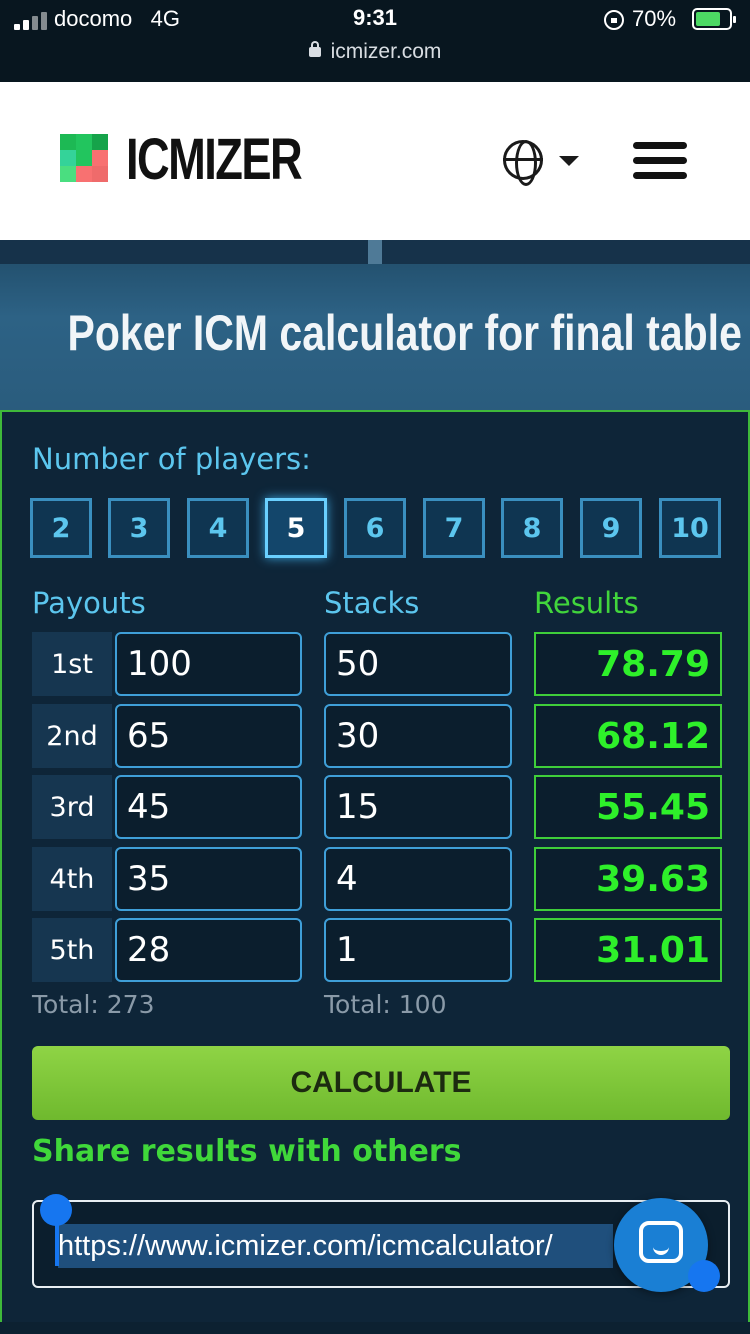  What do you see at coordinates (661, 1242) in the screenshot?
I see `chat-icon` at bounding box center [661, 1242].